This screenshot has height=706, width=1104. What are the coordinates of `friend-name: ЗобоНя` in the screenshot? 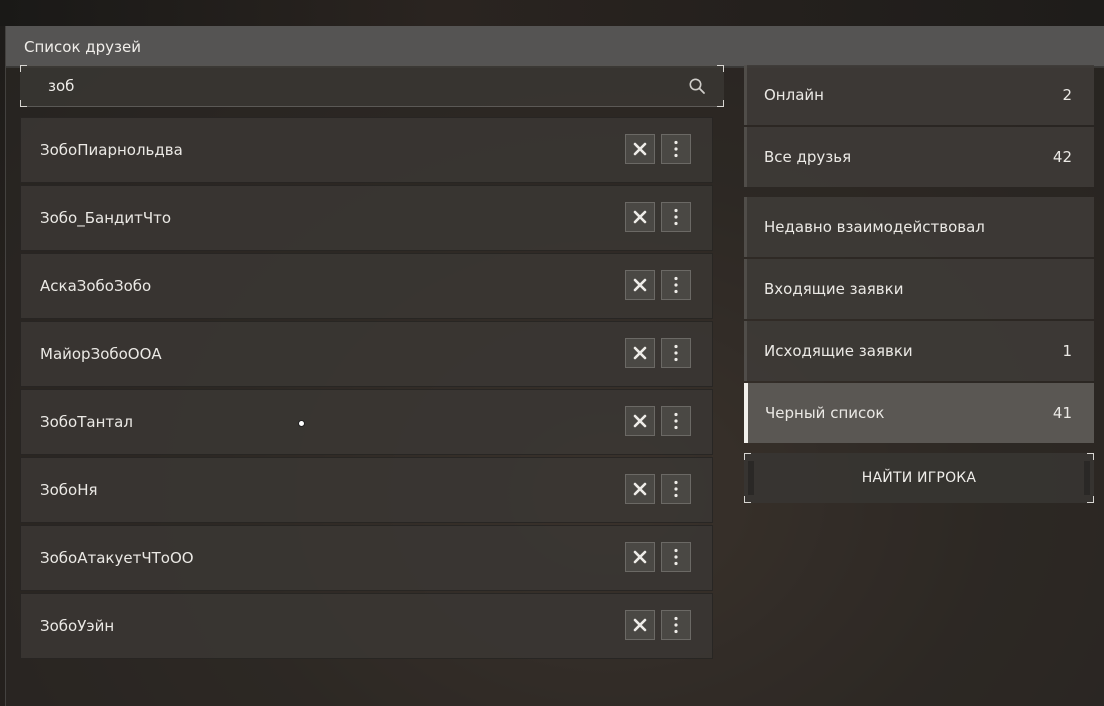 It's located at (69, 490).